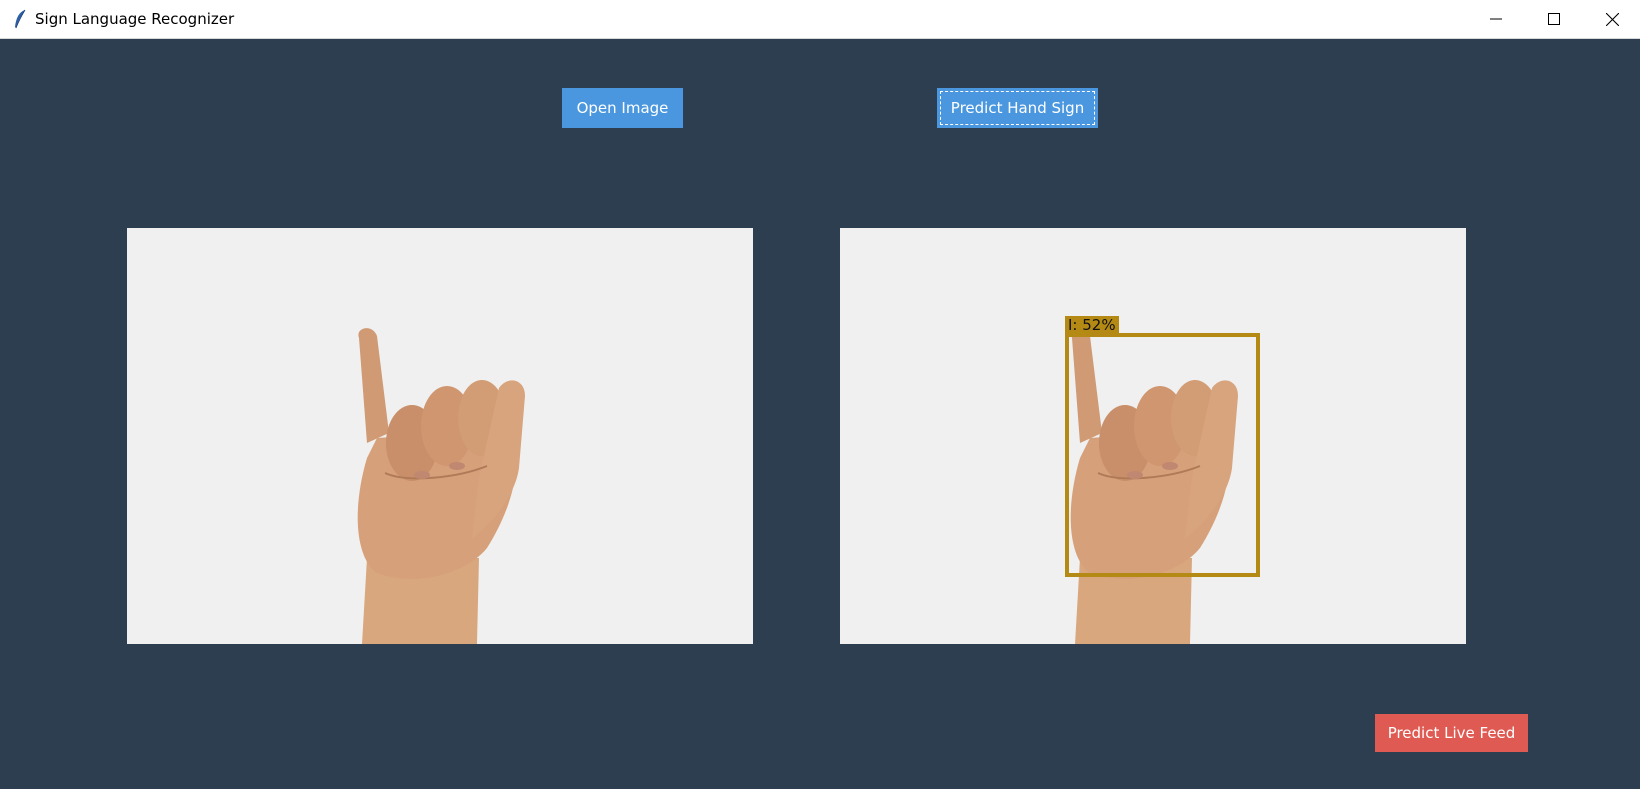 The width and height of the screenshot is (1640, 789). I want to click on predict-live-feed-button: Predict Live Feed, so click(1451, 733).